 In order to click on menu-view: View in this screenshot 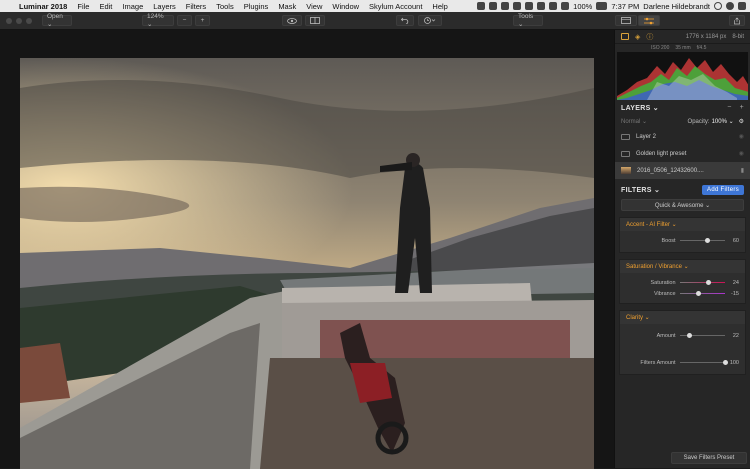, I will do `click(314, 6)`.